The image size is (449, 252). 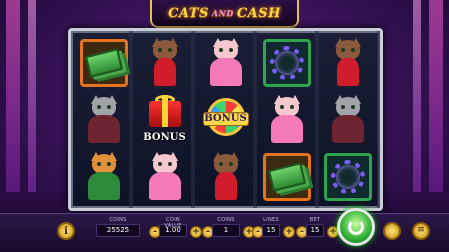 What do you see at coordinates (118, 220) in the screenshot?
I see `coins-balance-label: COINS` at bounding box center [118, 220].